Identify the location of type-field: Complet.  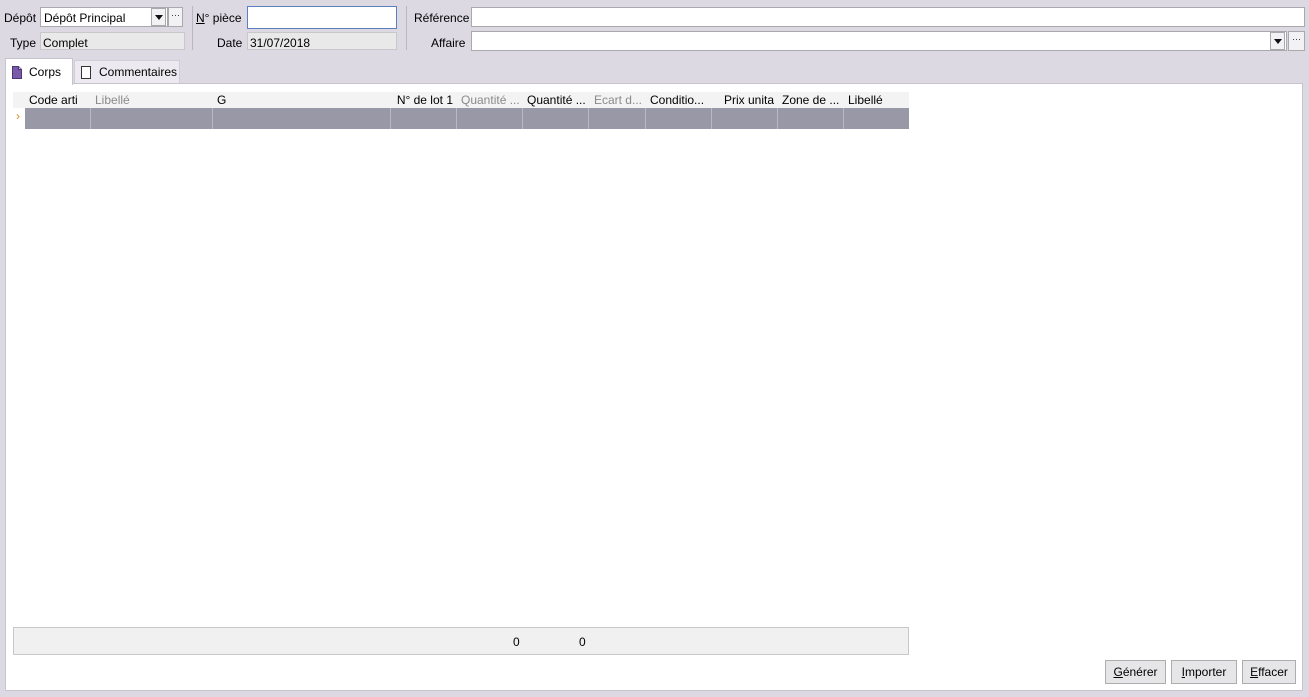
(112, 41).